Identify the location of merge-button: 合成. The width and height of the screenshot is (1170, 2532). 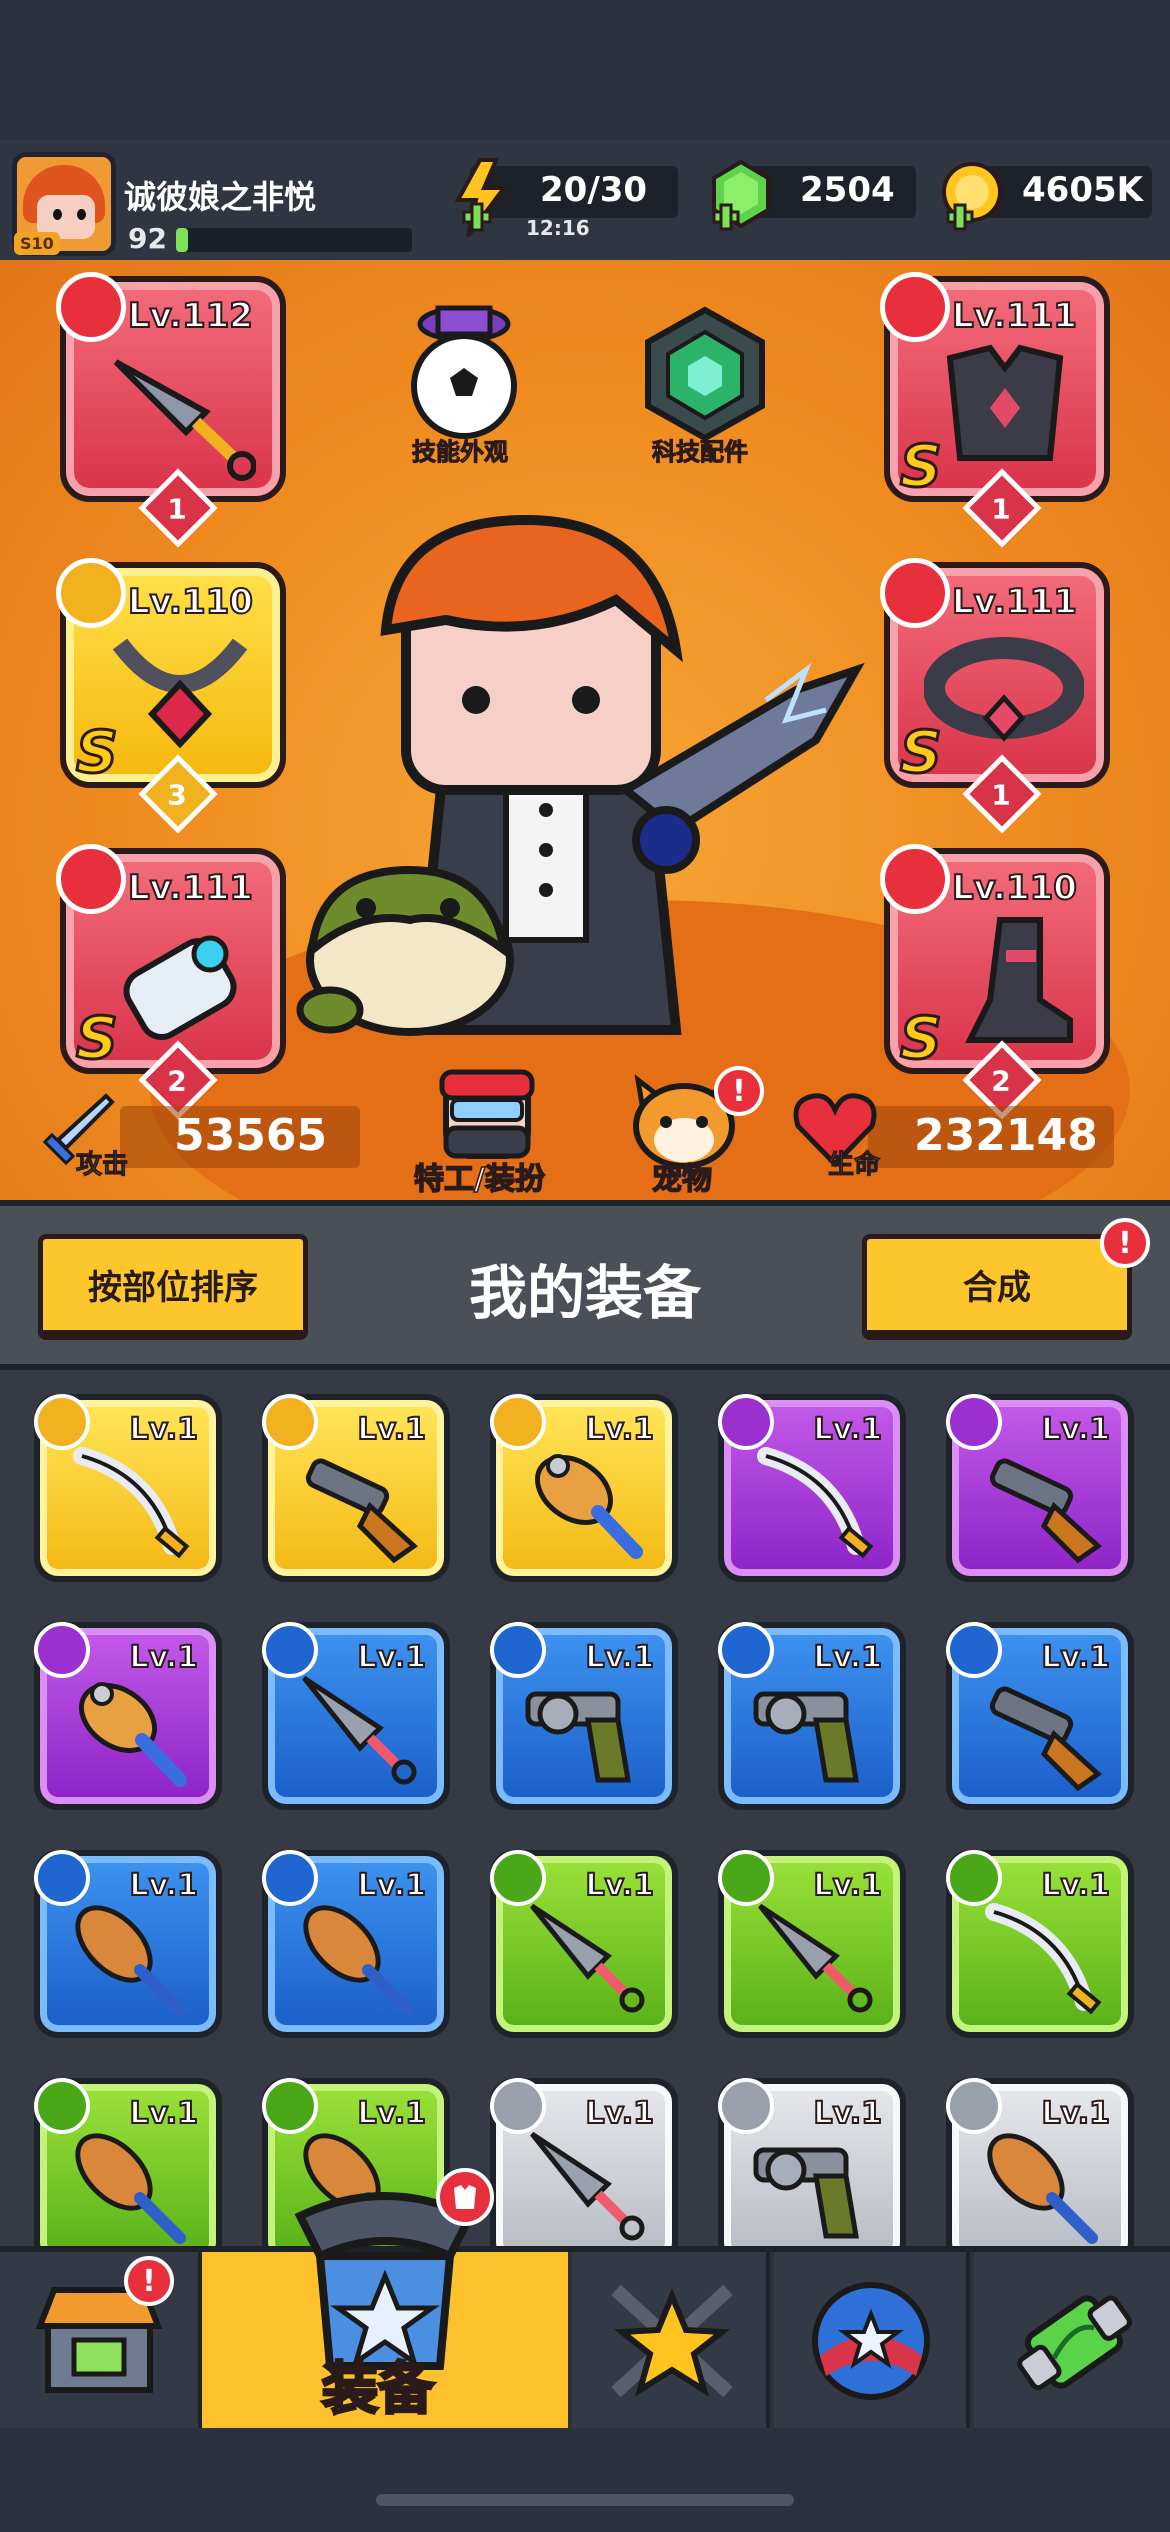
(997, 1287).